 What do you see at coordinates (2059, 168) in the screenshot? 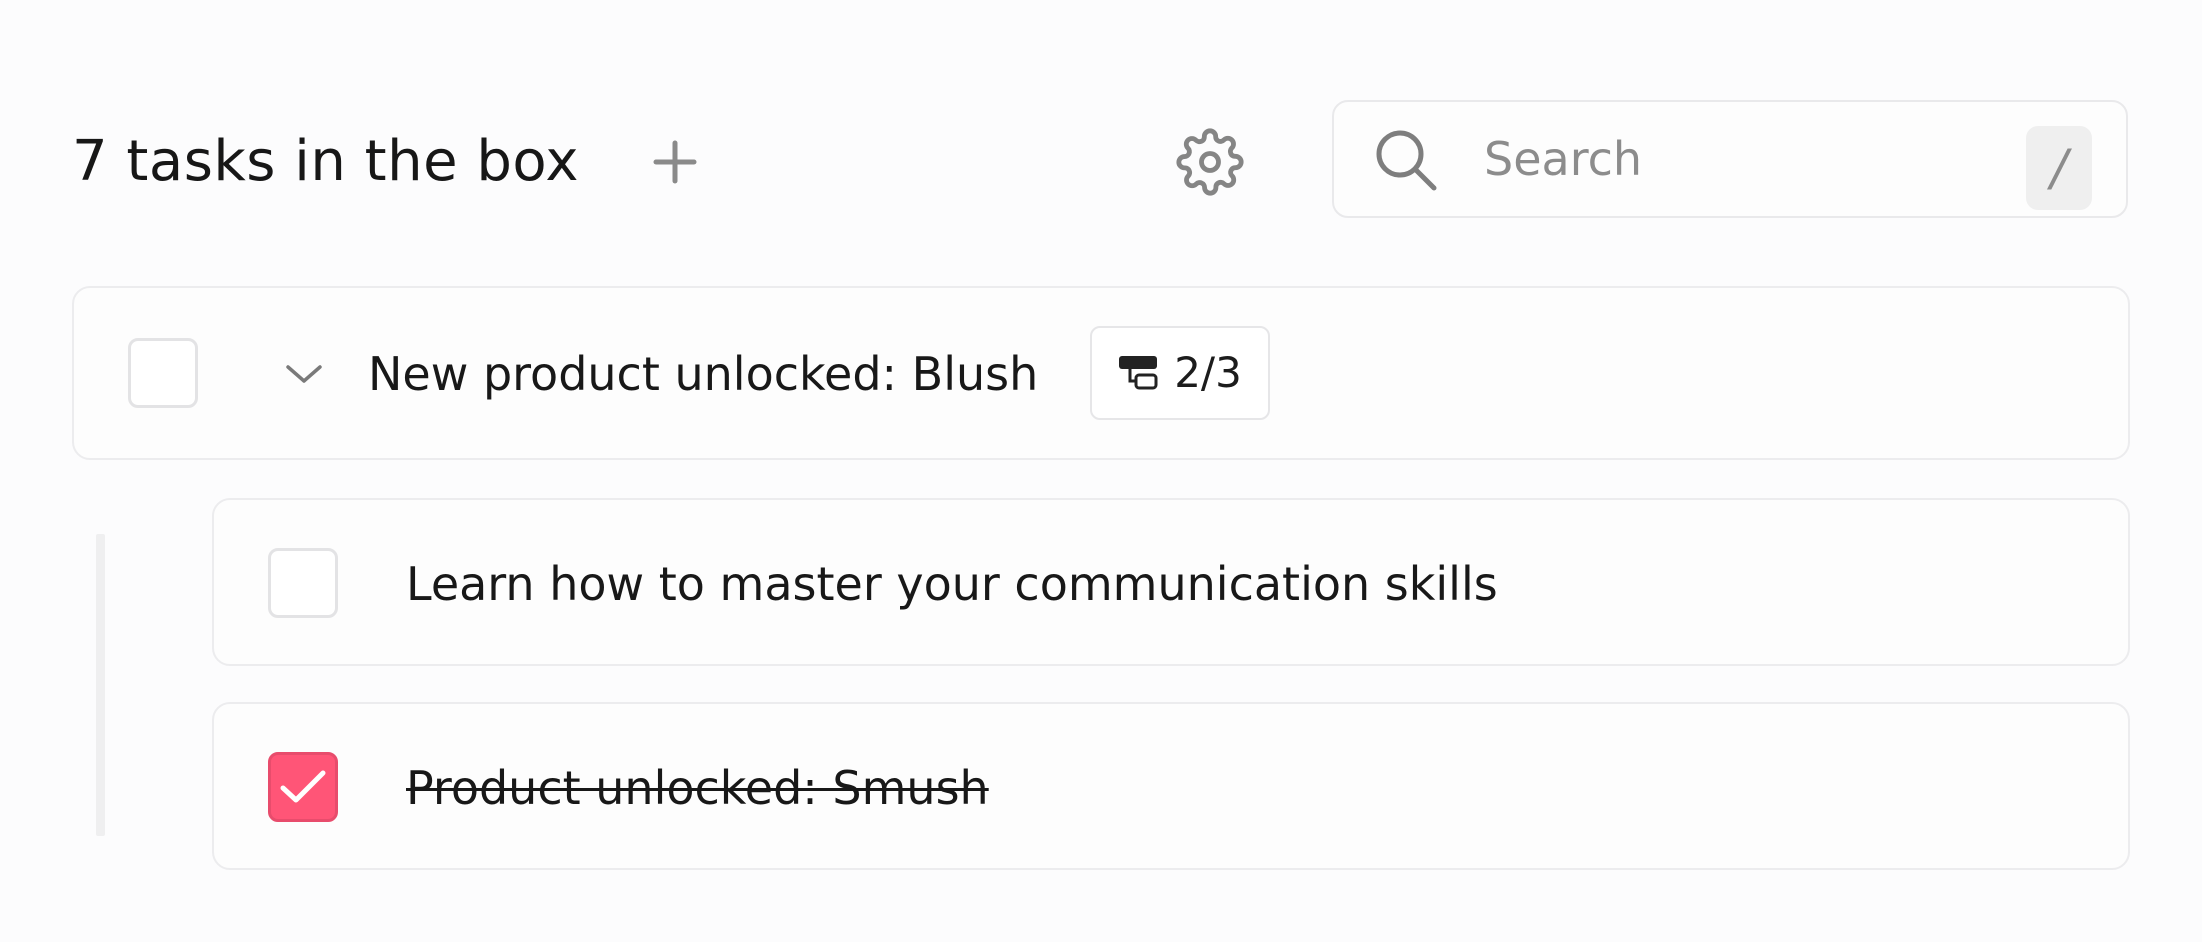
I see `search-shortcut-hint: /` at bounding box center [2059, 168].